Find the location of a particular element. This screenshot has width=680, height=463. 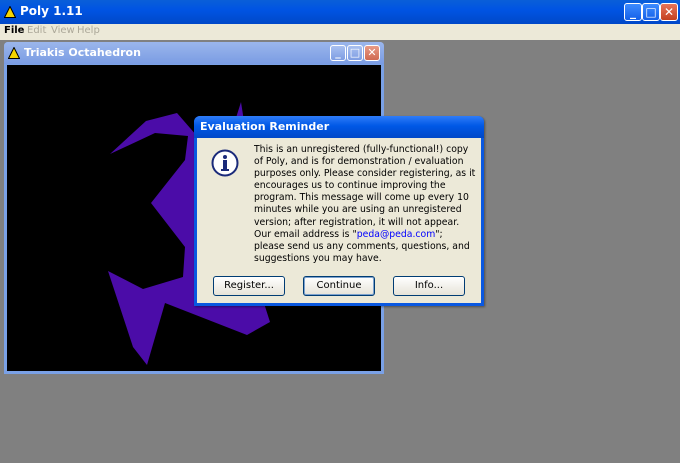

menu-file: File is located at coordinates (14, 30).